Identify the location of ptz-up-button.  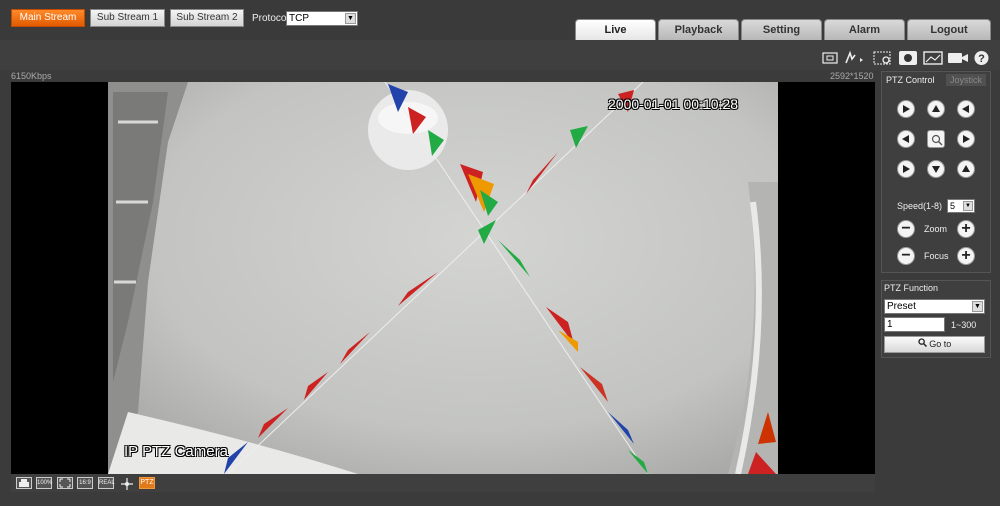
(936, 109).